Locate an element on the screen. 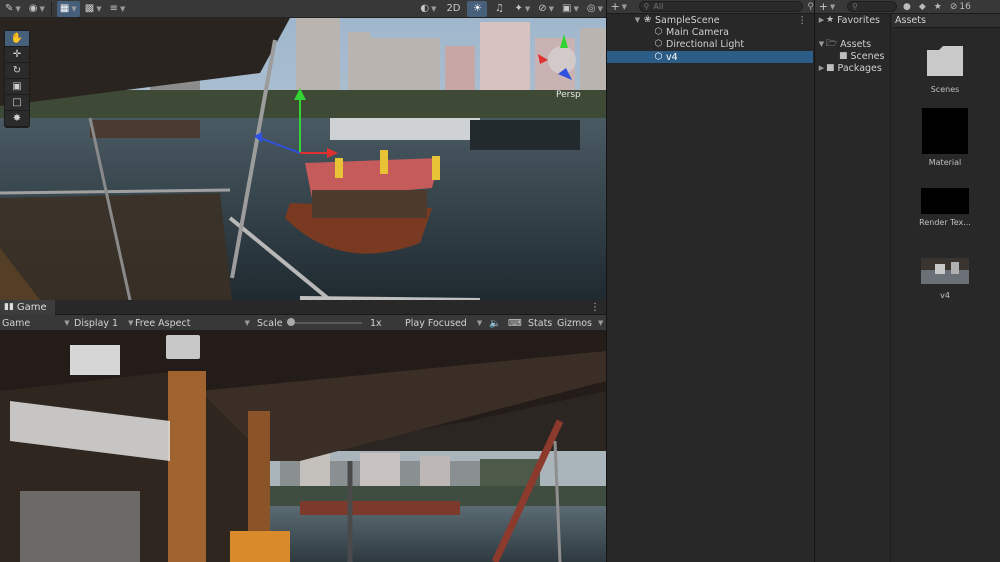  project-search-input: ⚲ is located at coordinates (872, 6).